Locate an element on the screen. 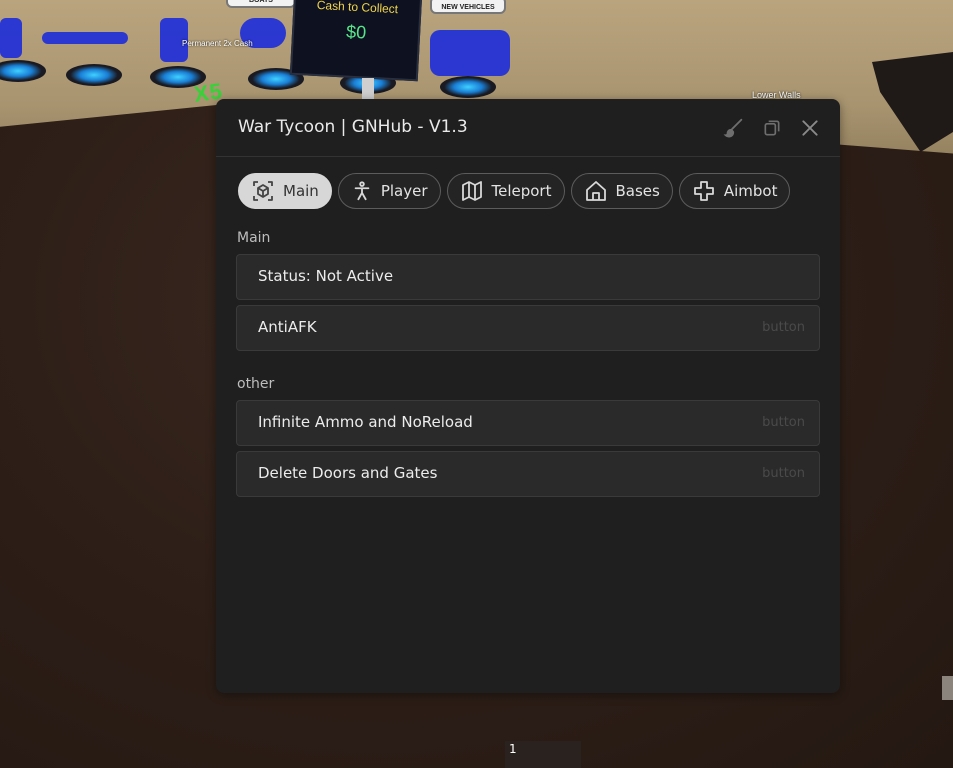  hotbar-slot-1: 1 is located at coordinates (543, 754).